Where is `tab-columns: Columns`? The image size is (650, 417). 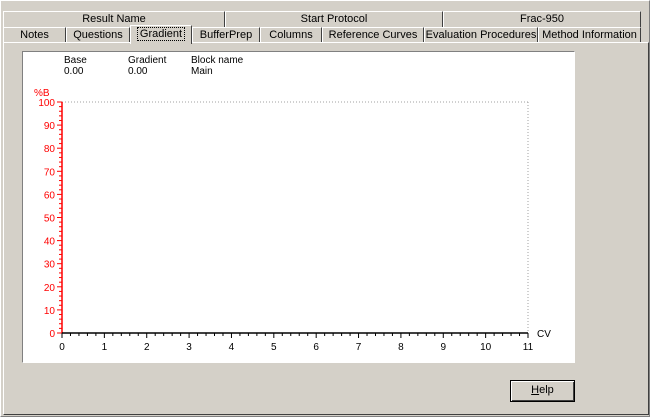
tab-columns: Columns is located at coordinates (291, 35).